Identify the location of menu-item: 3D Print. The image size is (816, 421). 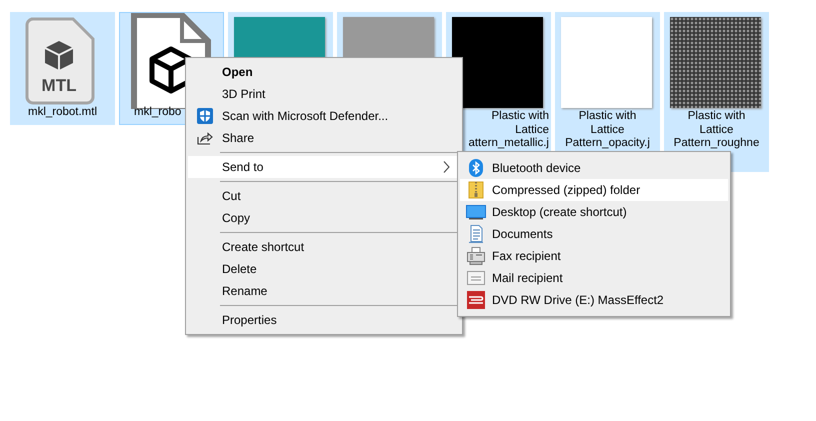
(324, 94).